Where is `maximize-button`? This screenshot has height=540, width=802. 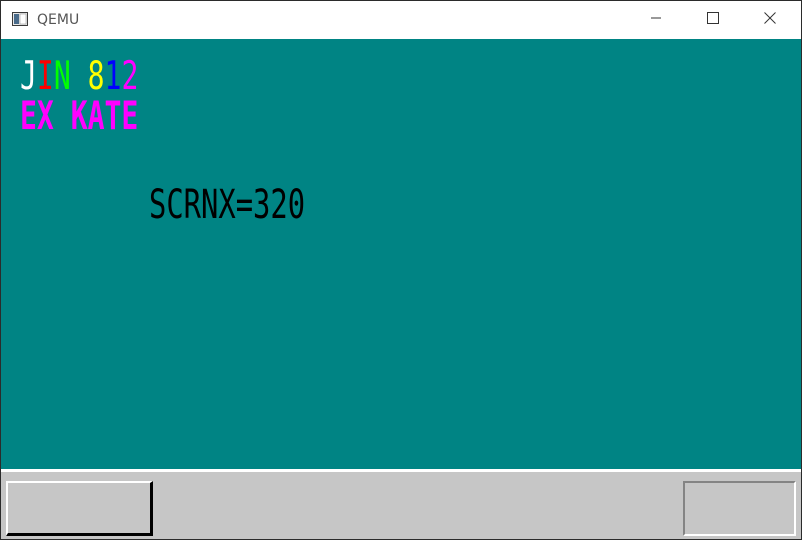
maximize-button is located at coordinates (713, 20).